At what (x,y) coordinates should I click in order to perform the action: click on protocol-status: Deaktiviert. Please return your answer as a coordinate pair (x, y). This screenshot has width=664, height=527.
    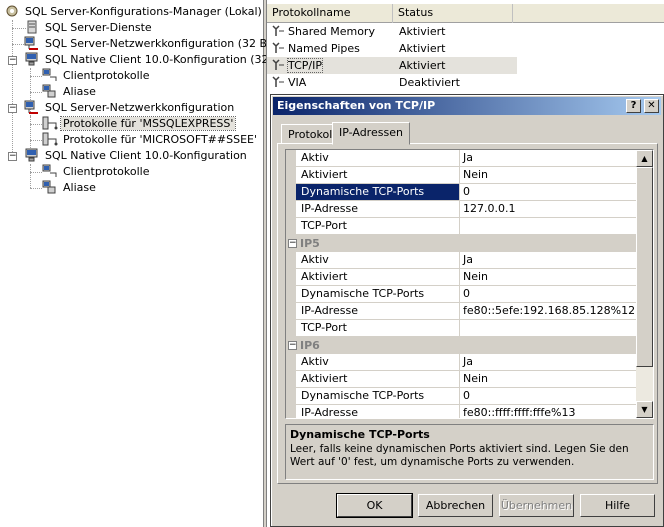
    Looking at the image, I should click on (429, 82).